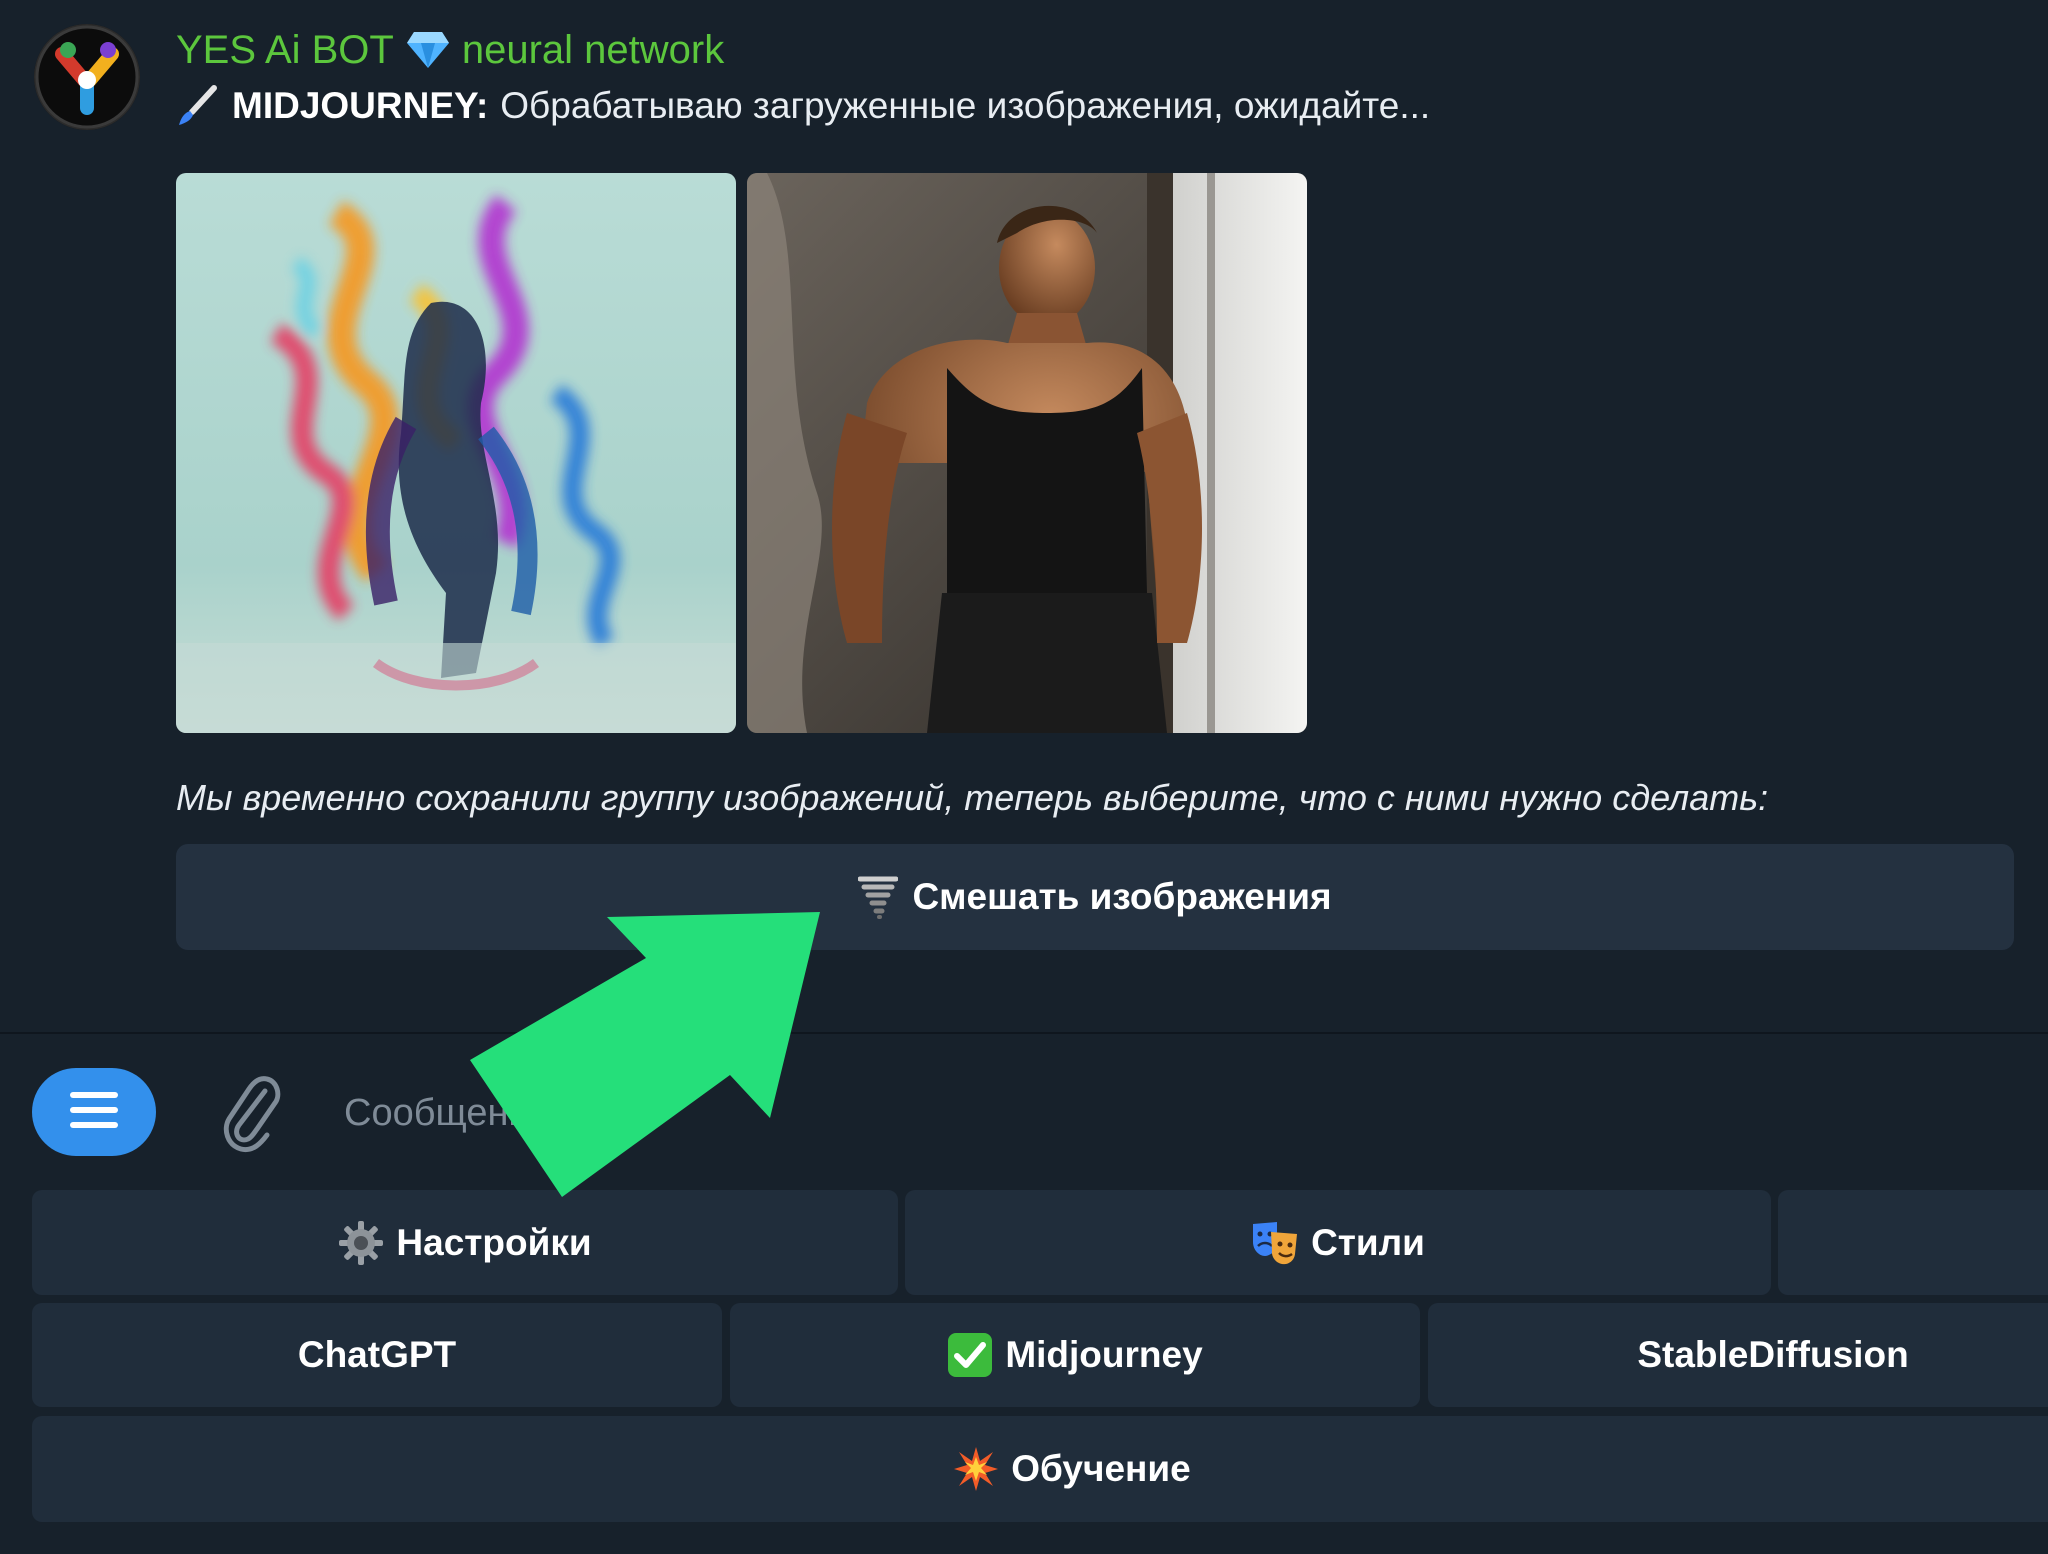 The height and width of the screenshot is (1554, 2048). I want to click on collision-icon, so click(976, 1469).